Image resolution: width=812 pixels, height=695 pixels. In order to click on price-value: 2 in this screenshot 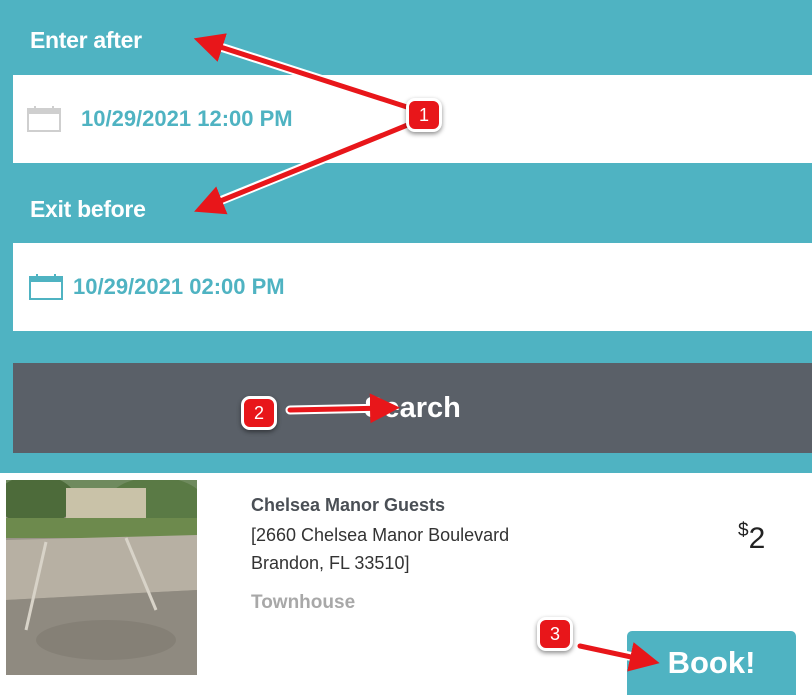, I will do `click(757, 538)`.